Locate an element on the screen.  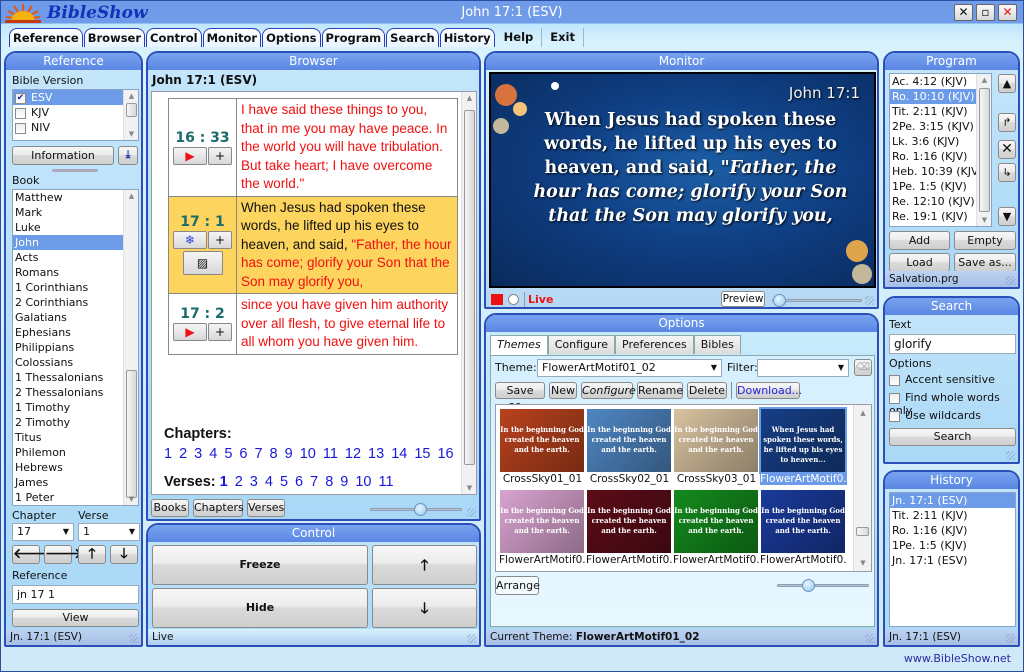
theme-configure-button: Configure is located at coordinates (608, 390).